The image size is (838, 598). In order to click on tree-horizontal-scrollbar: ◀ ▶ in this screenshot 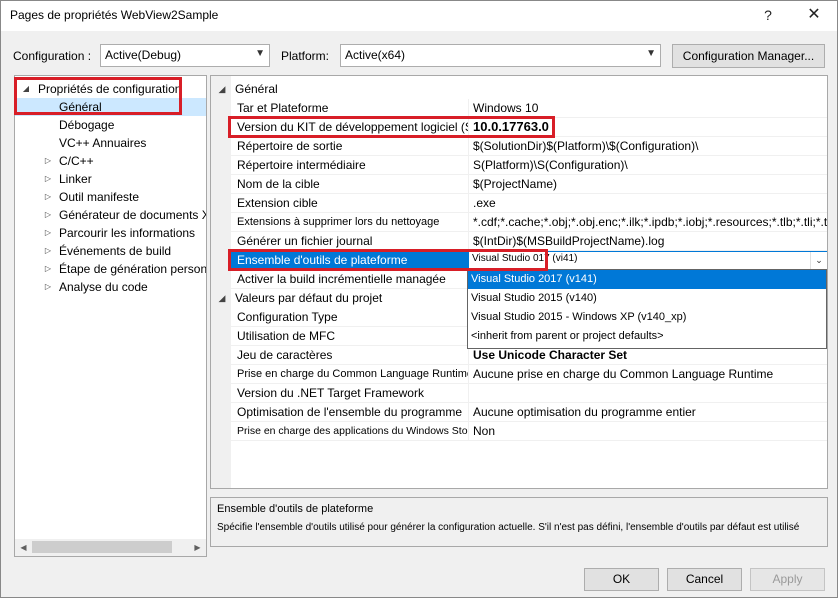, I will do `click(110, 547)`.